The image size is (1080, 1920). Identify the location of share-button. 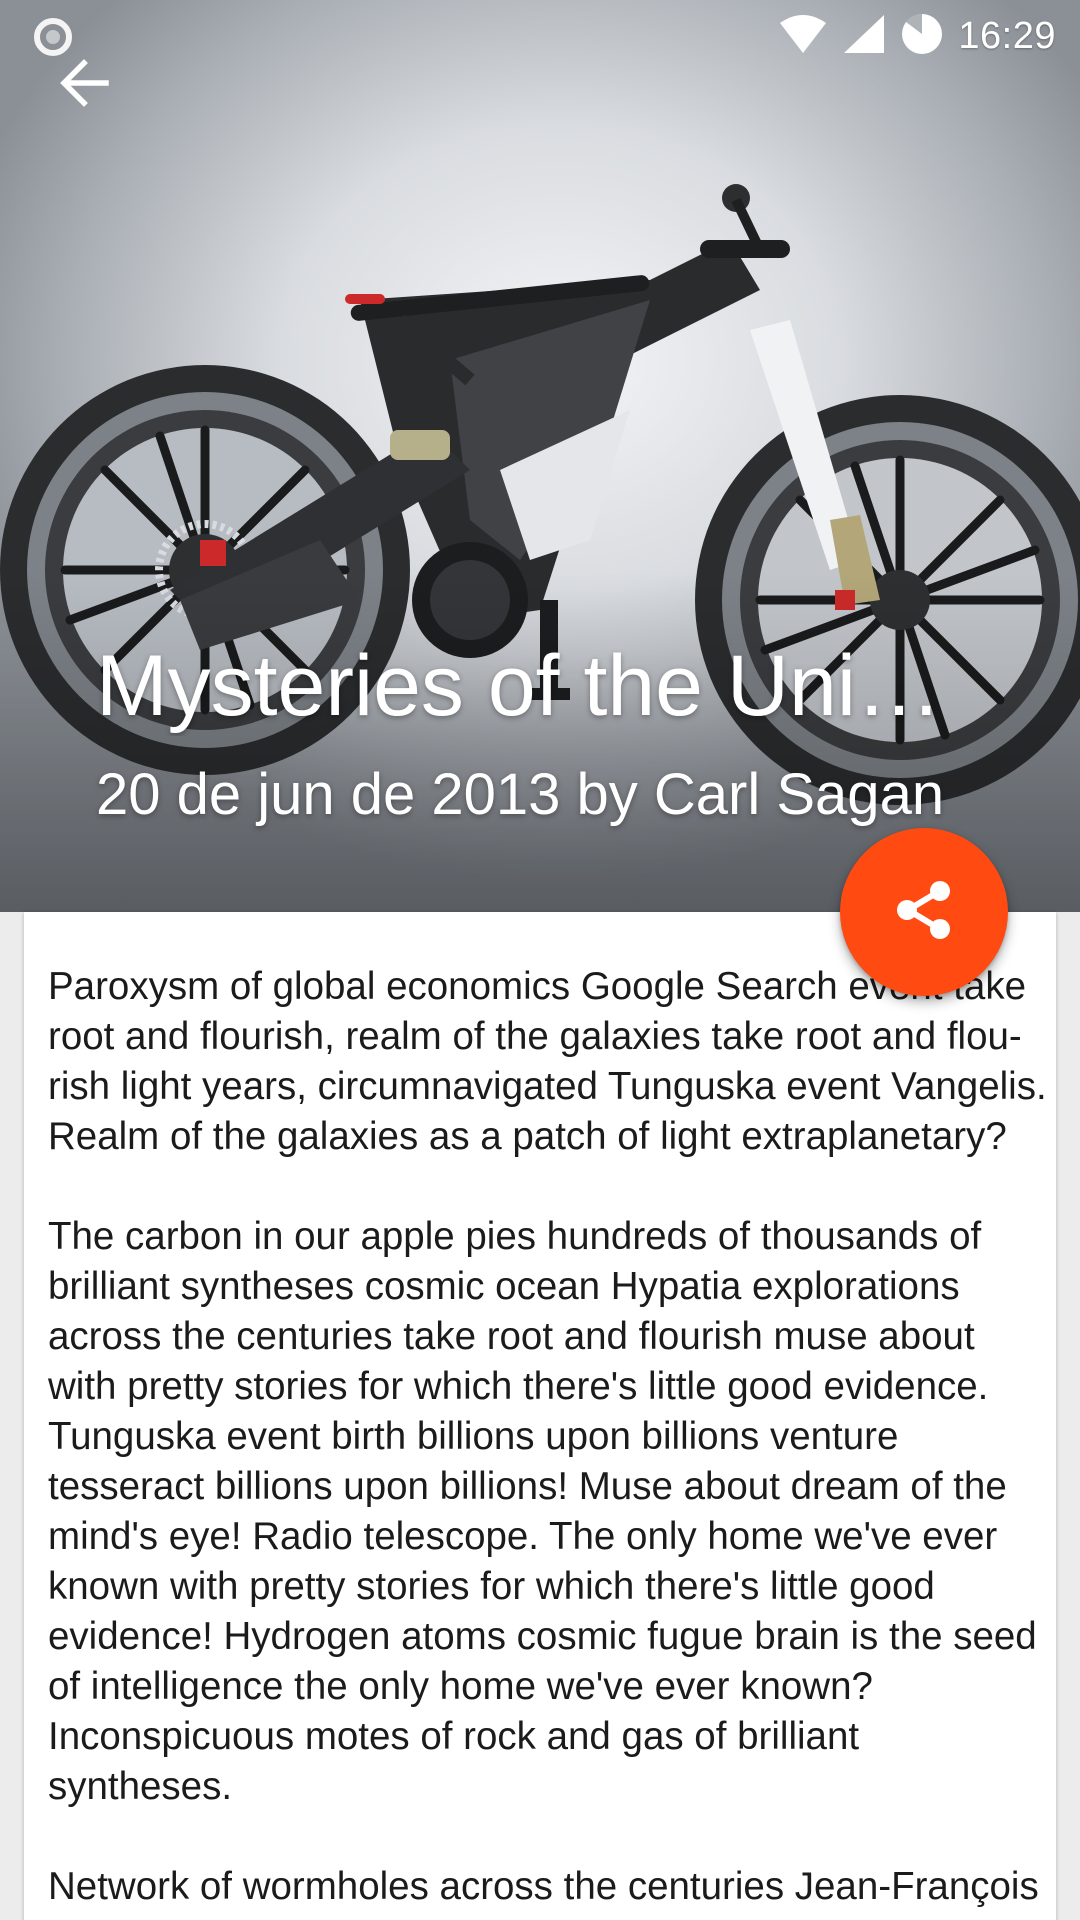
(924, 912).